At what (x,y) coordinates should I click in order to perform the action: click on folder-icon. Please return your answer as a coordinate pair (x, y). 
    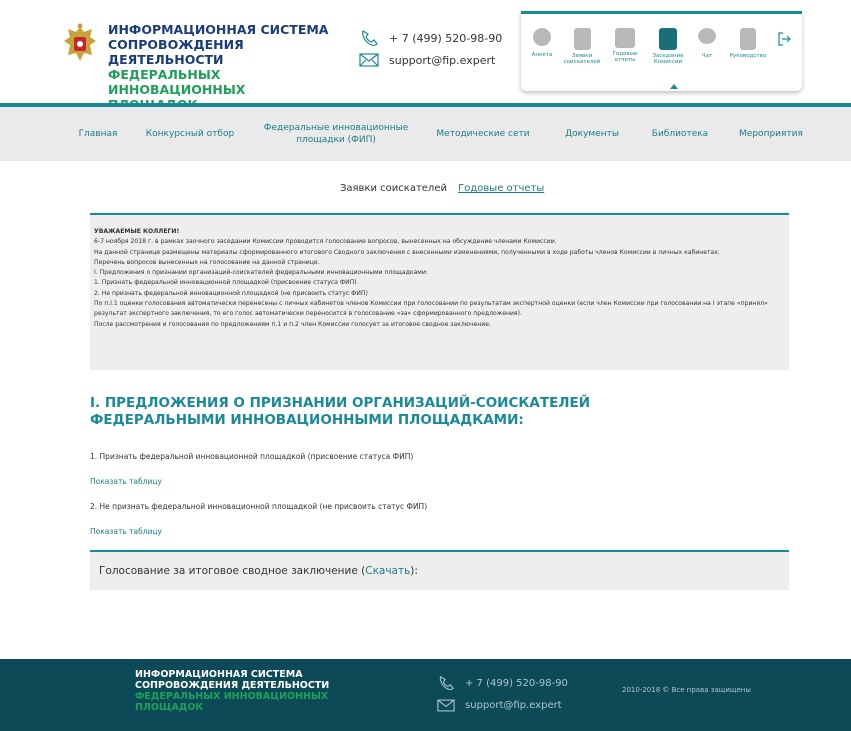
    Looking at the image, I should click on (625, 38).